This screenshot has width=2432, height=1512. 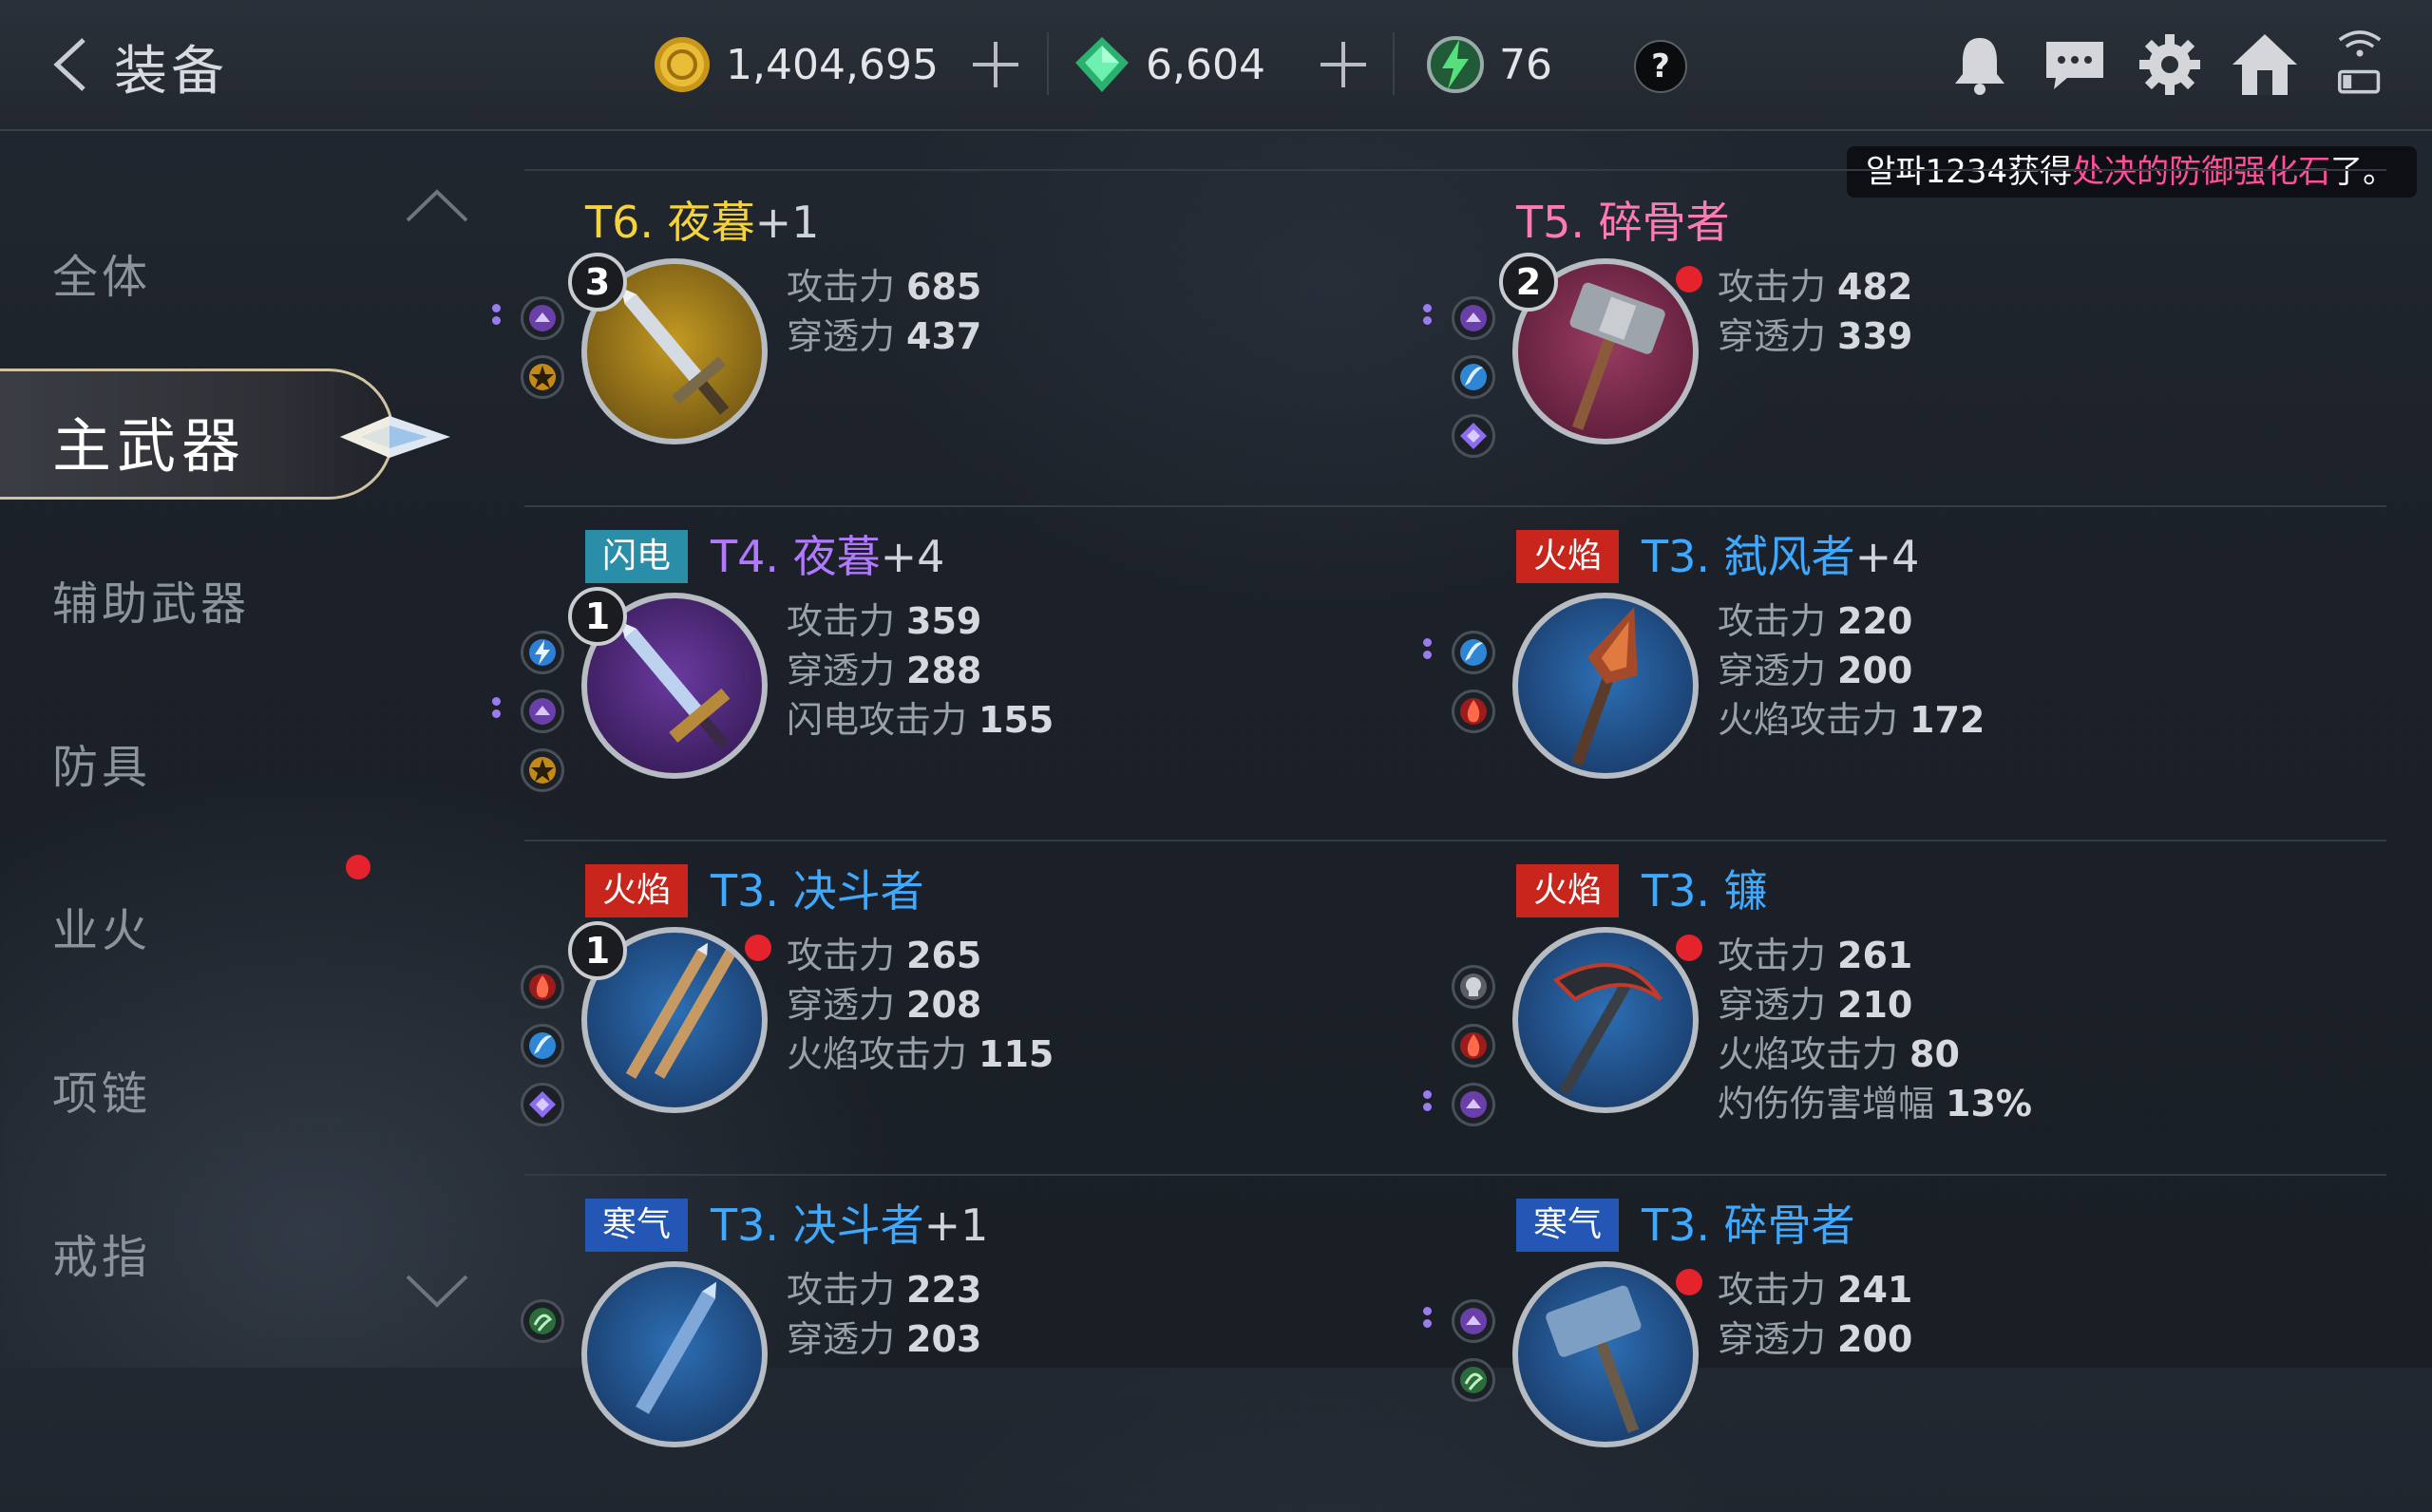 What do you see at coordinates (912, 556) in the screenshot?
I see `enhance-level: +4` at bounding box center [912, 556].